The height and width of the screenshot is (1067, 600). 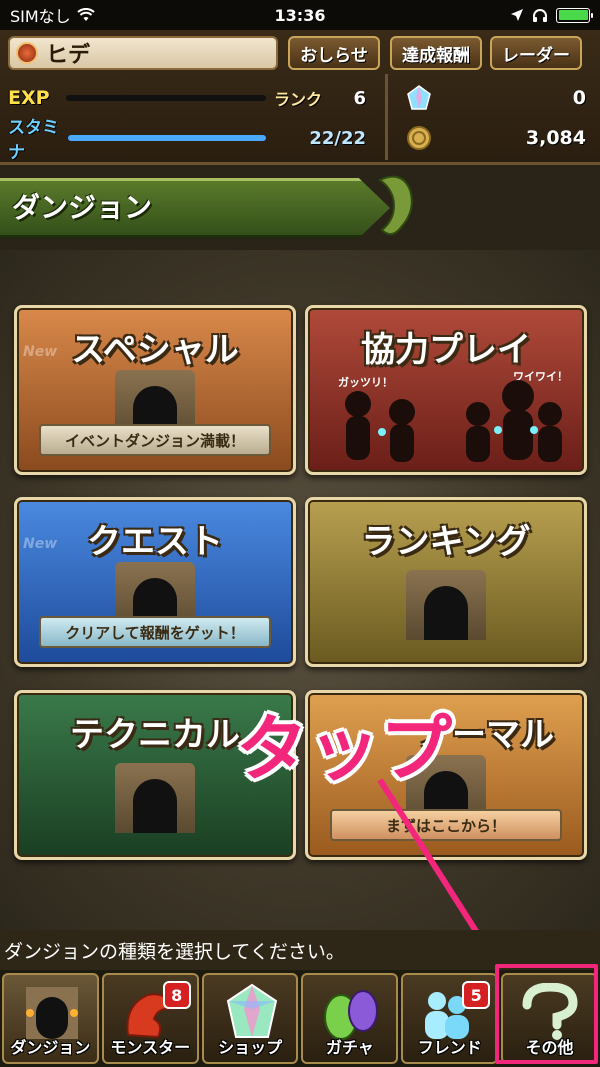 I want to click on coin-count: 3,084, so click(x=555, y=138).